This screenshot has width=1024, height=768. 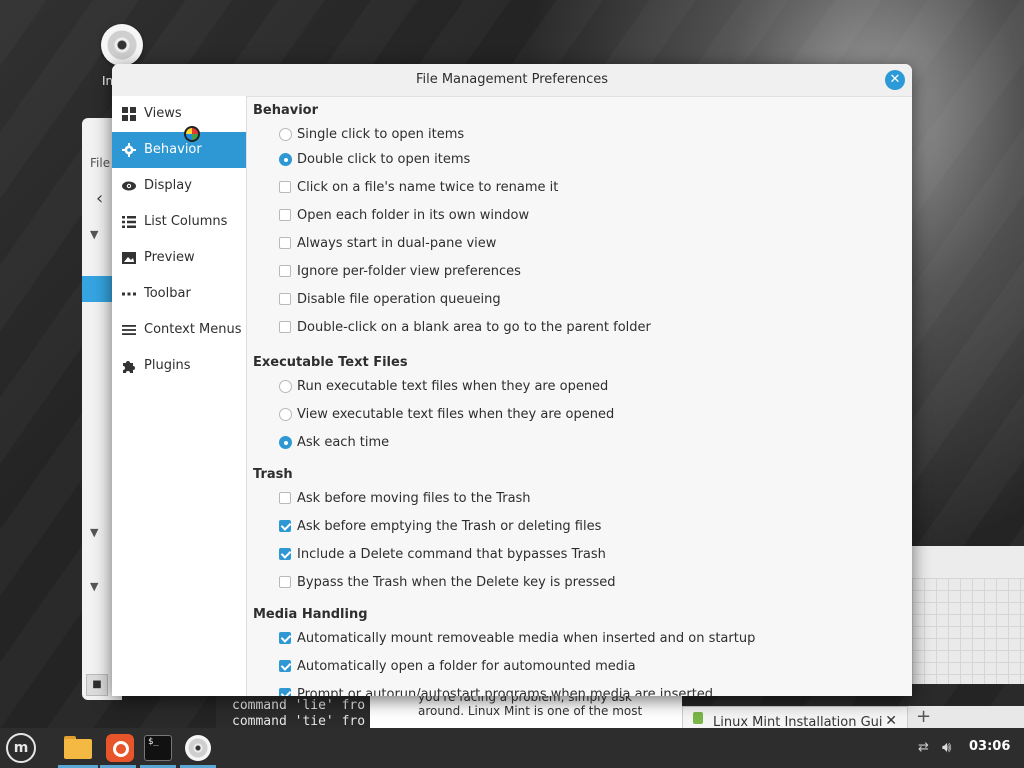 I want to click on check-ask-before-moving: Ask before moving files to the Trash, so click(x=405, y=499).